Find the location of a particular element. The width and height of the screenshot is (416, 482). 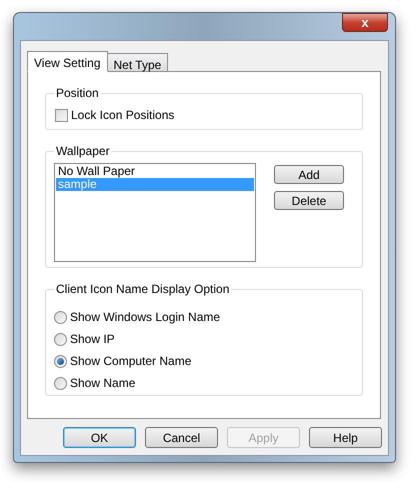

group-title: Position is located at coordinates (77, 93).